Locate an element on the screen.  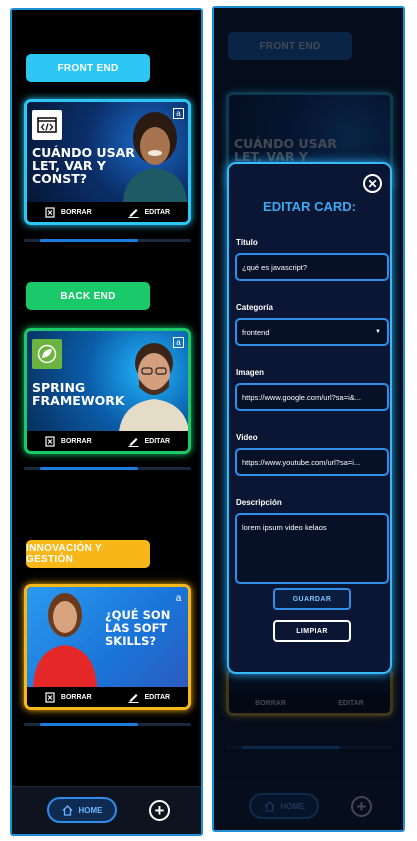
clear-button: LIMPIAR is located at coordinates (312, 631).